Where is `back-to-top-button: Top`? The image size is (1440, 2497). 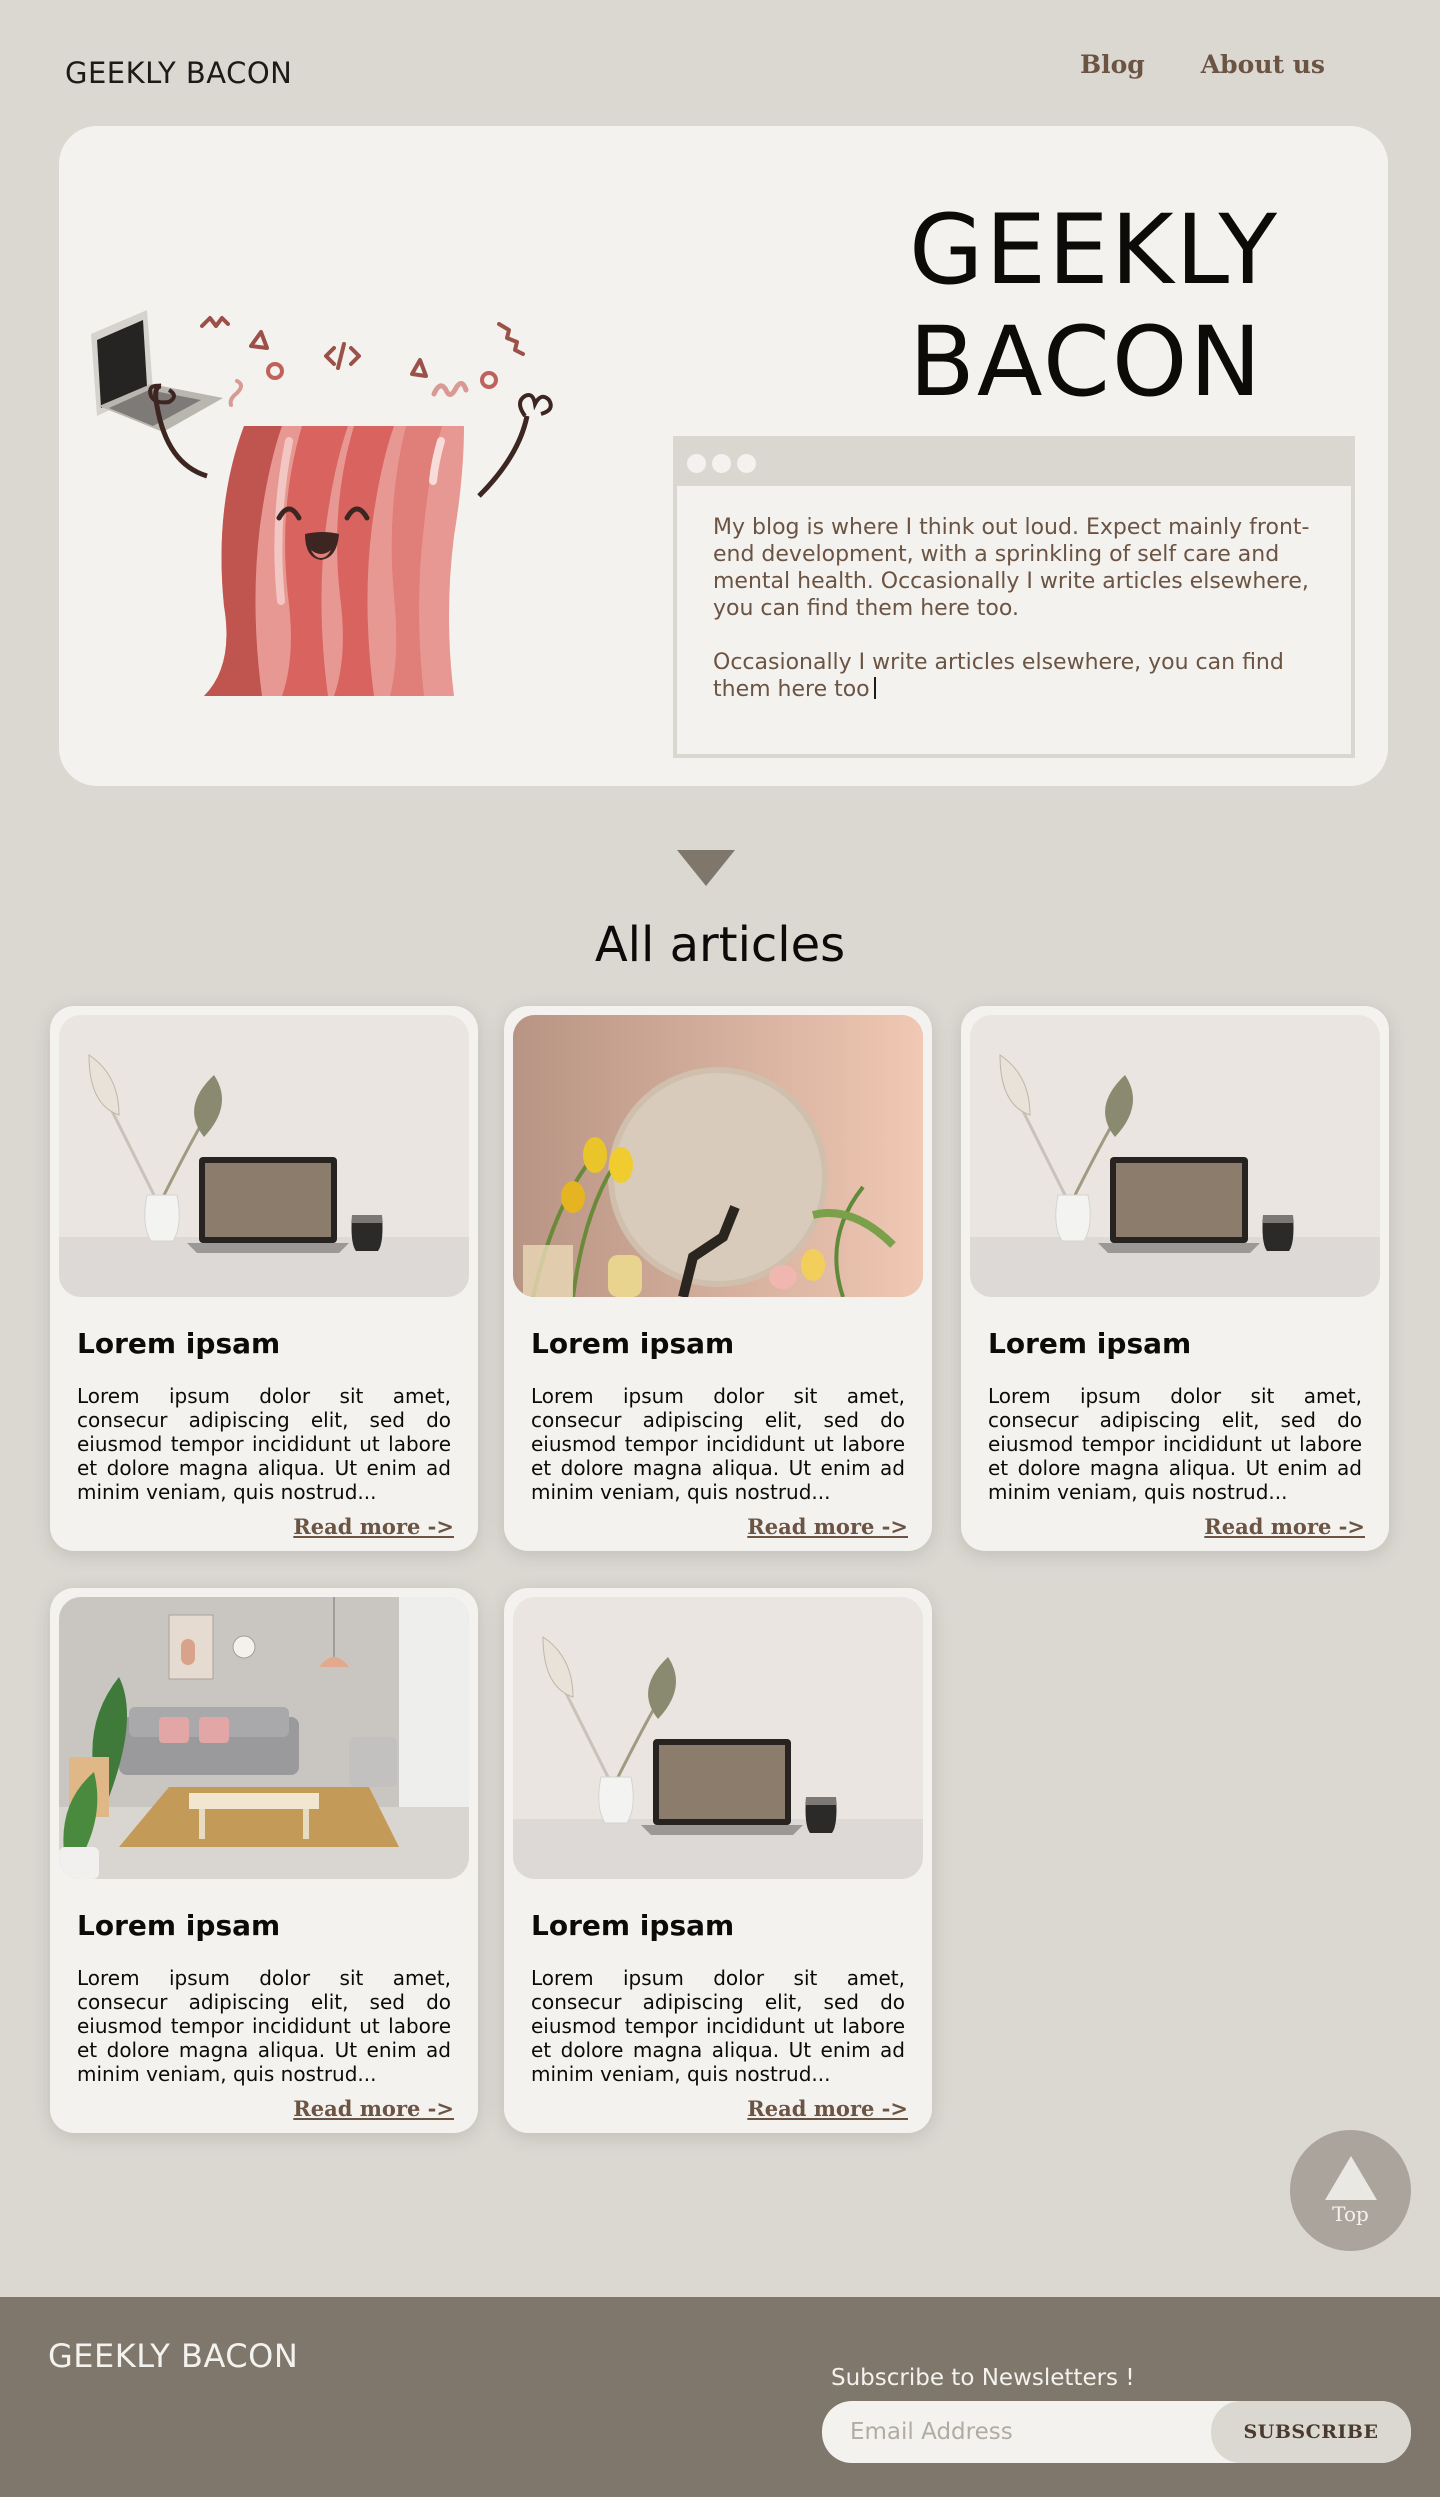 back-to-top-button: Top is located at coordinates (1350, 2190).